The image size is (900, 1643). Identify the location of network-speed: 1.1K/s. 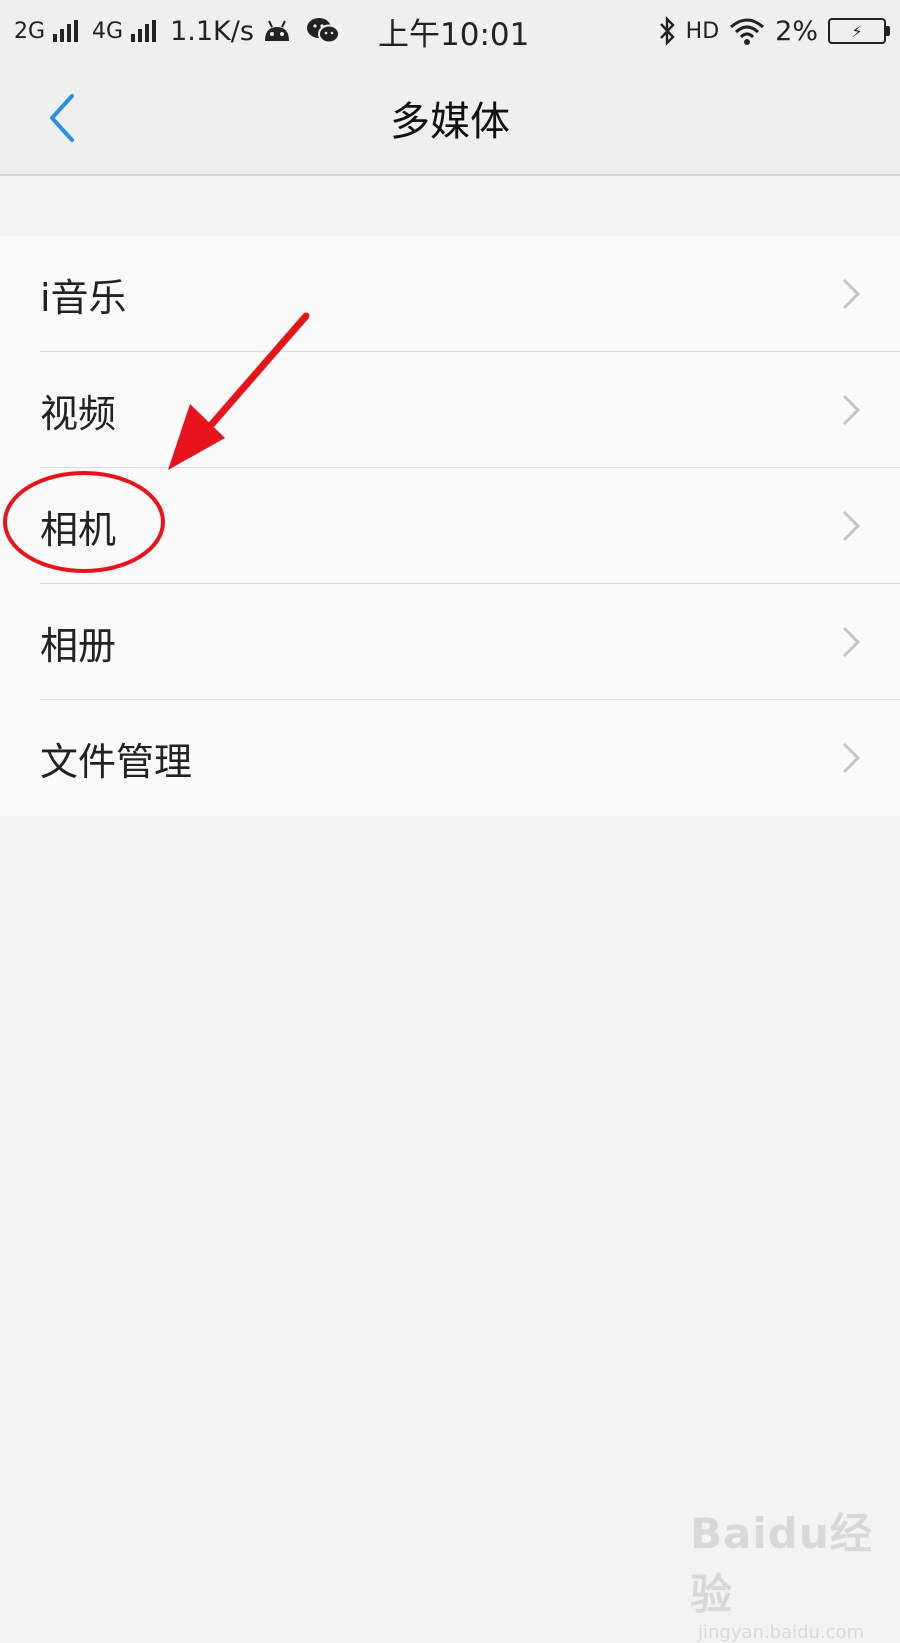
(212, 31).